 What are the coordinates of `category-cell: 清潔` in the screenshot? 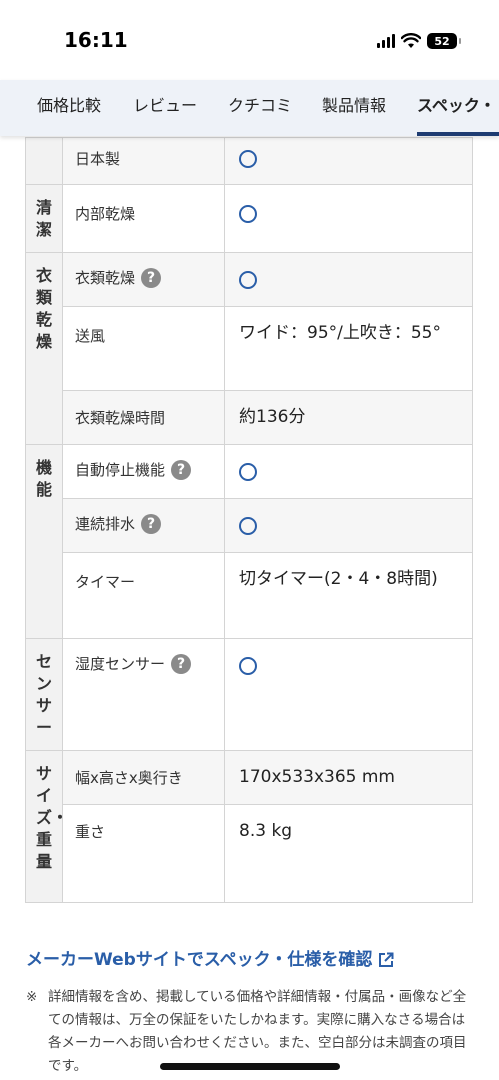 It's located at (44, 218).